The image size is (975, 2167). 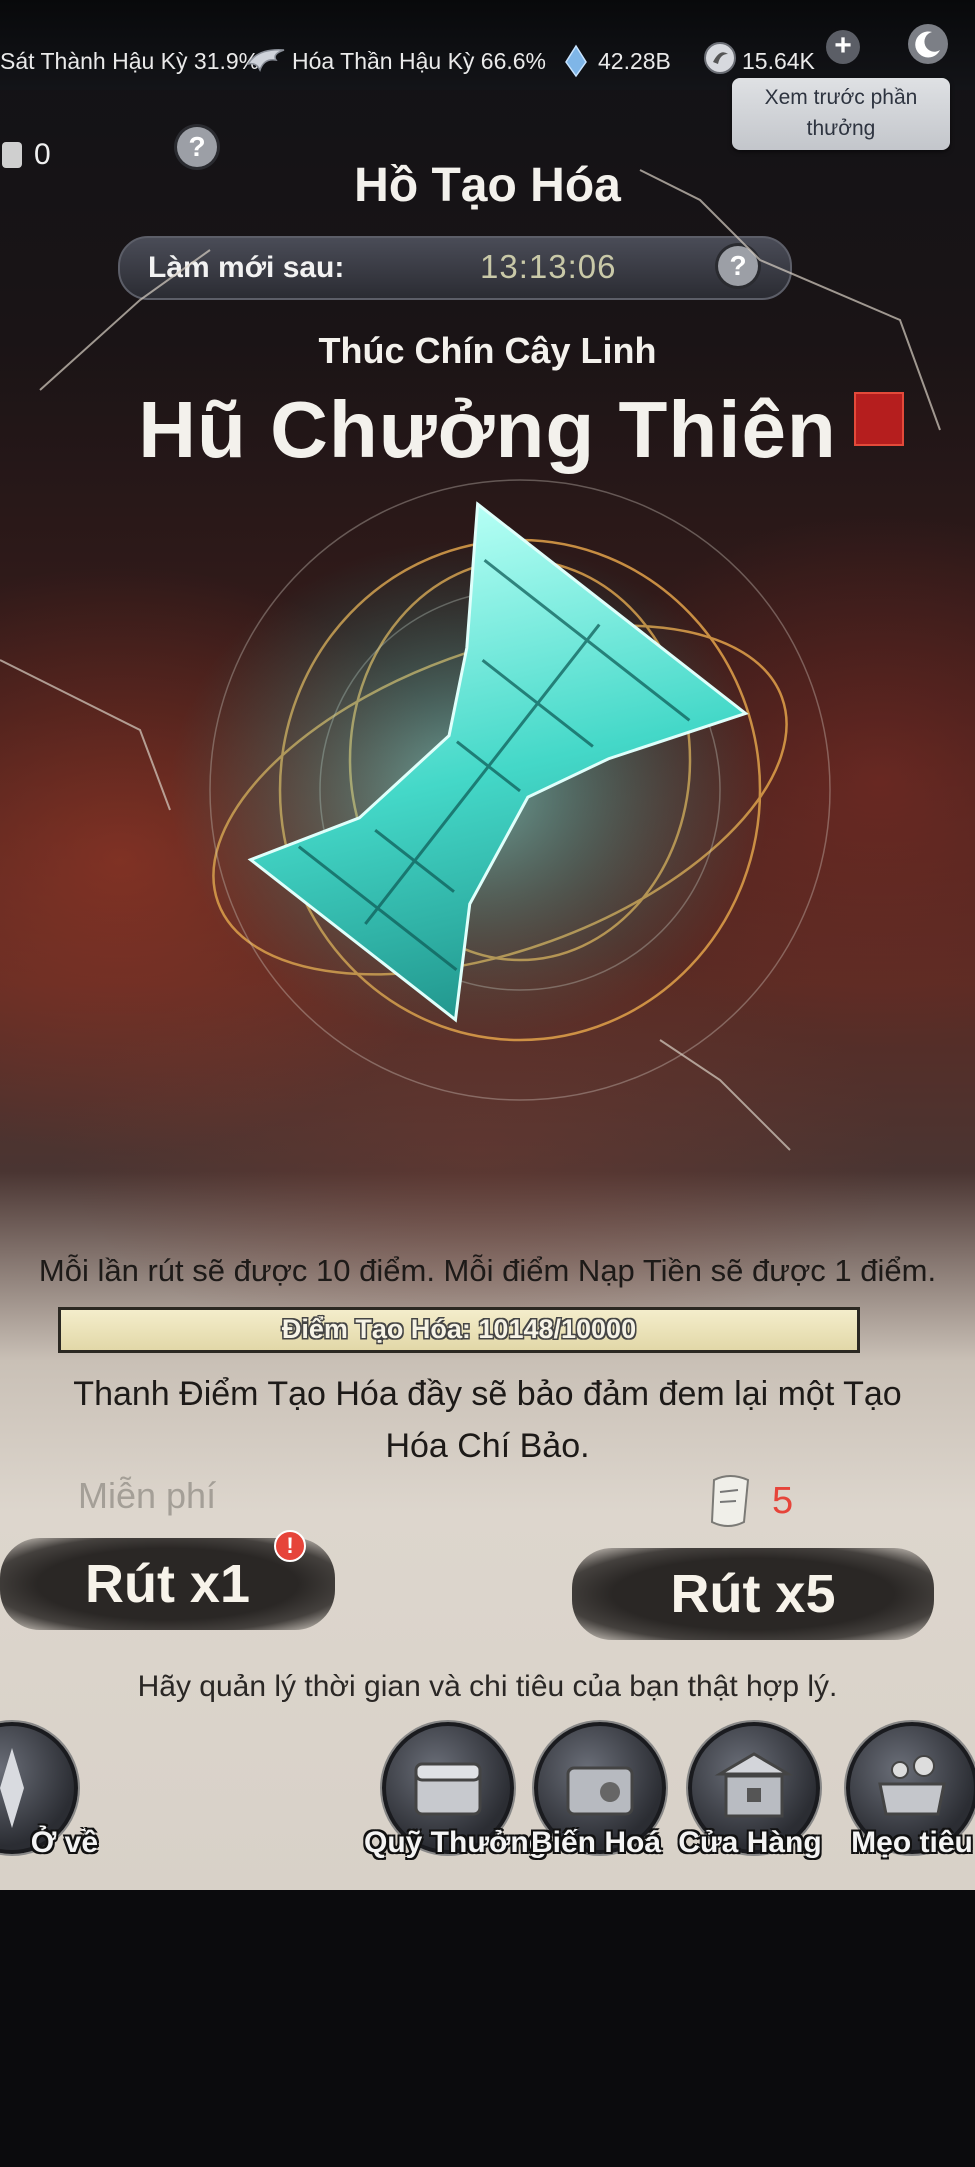 What do you see at coordinates (906, 1790) in the screenshot?
I see `nav-tips: Mẹo tiêu` at bounding box center [906, 1790].